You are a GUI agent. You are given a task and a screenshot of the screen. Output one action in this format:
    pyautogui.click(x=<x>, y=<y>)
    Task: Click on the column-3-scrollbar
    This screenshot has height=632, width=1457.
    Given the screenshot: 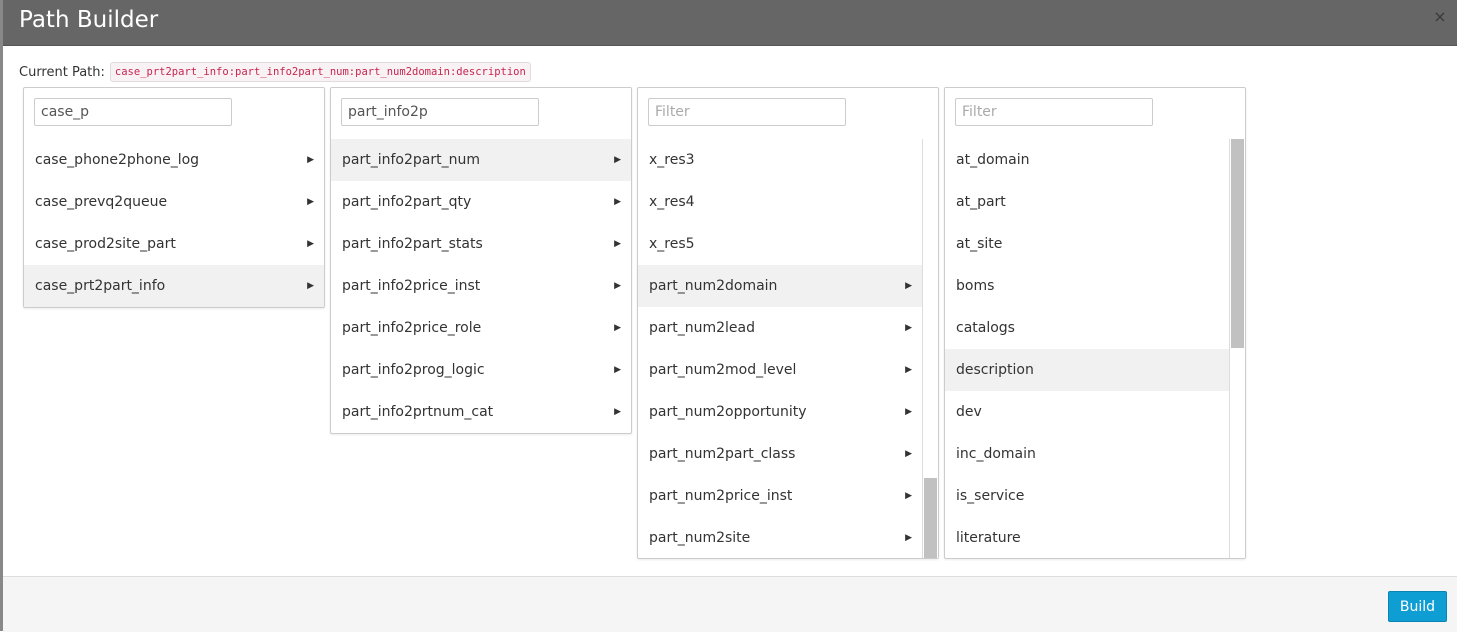 What is the action you would take?
    pyautogui.click(x=930, y=348)
    